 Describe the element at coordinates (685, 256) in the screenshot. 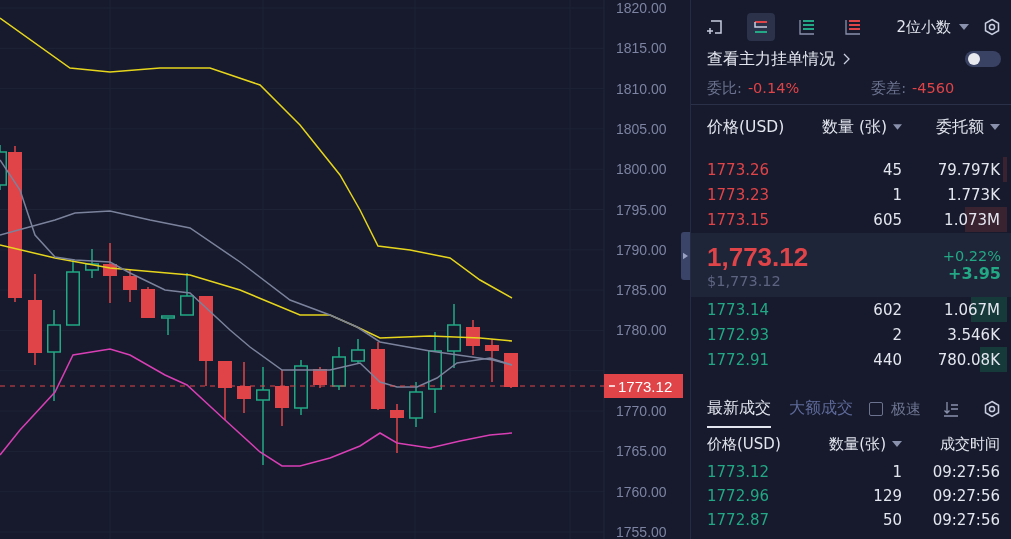

I see `panel-handle` at that location.